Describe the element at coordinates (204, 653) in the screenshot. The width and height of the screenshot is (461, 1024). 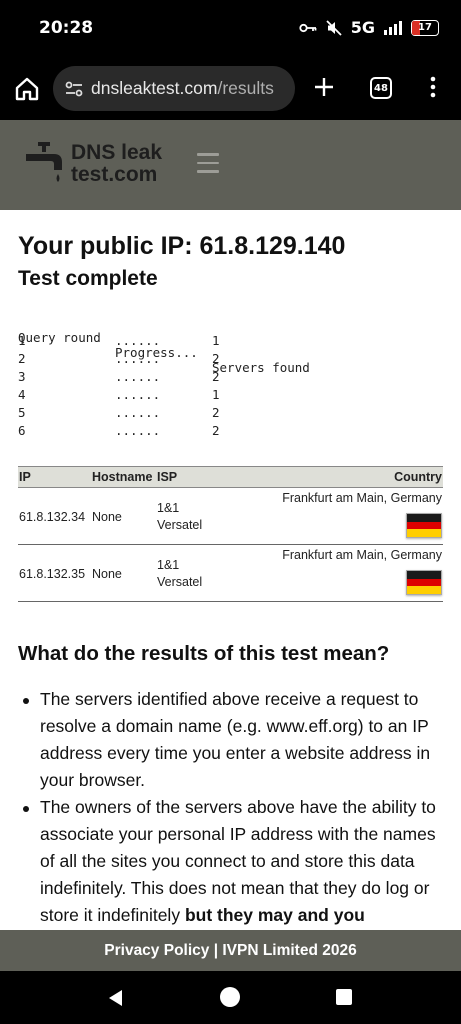
I see `results-meaning-heading: What do the results of this test mean?` at that location.